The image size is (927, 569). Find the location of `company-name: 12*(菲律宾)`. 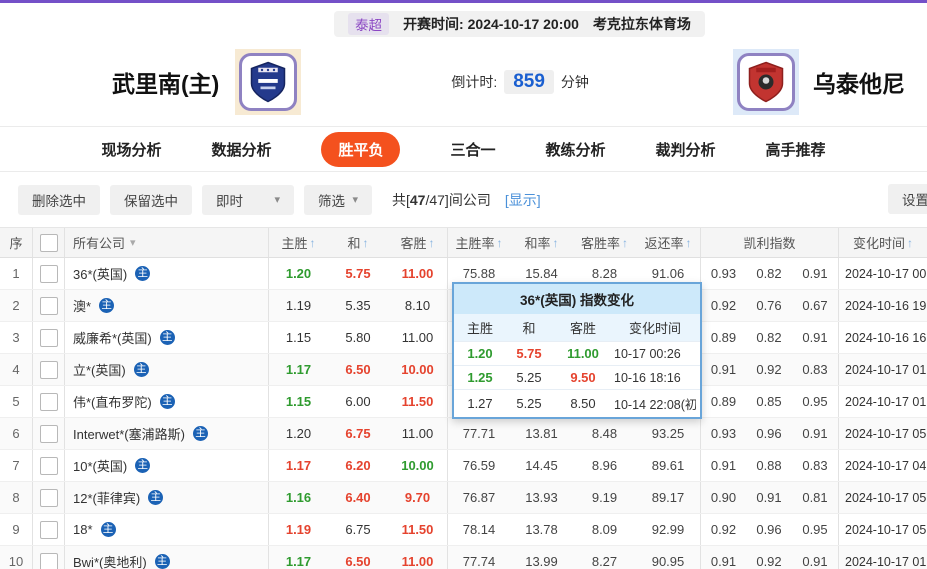

company-name: 12*(菲律宾) is located at coordinates (106, 497).